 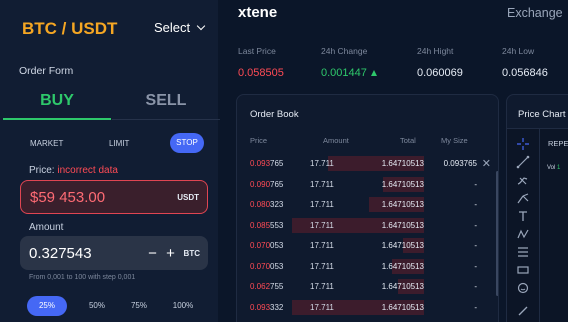 What do you see at coordinates (523, 162) in the screenshot?
I see `trend-line-icon` at bounding box center [523, 162].